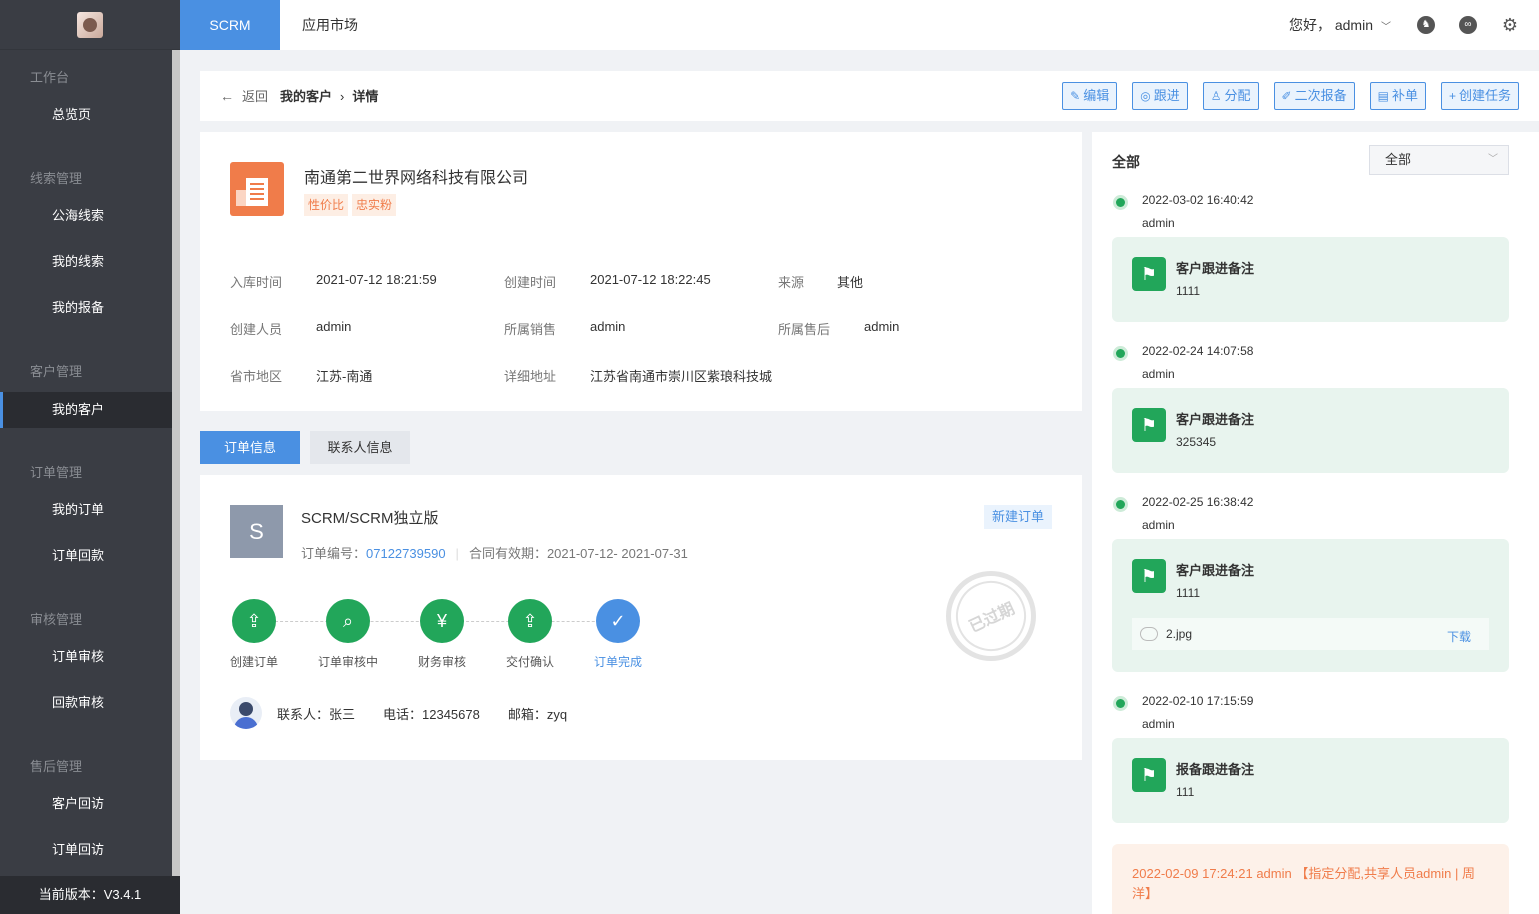 The width and height of the screenshot is (1539, 914). Describe the element at coordinates (578, 553) in the screenshot. I see `contract-validity: 合同有效期：2021-07-12- 2021-07-31` at that location.